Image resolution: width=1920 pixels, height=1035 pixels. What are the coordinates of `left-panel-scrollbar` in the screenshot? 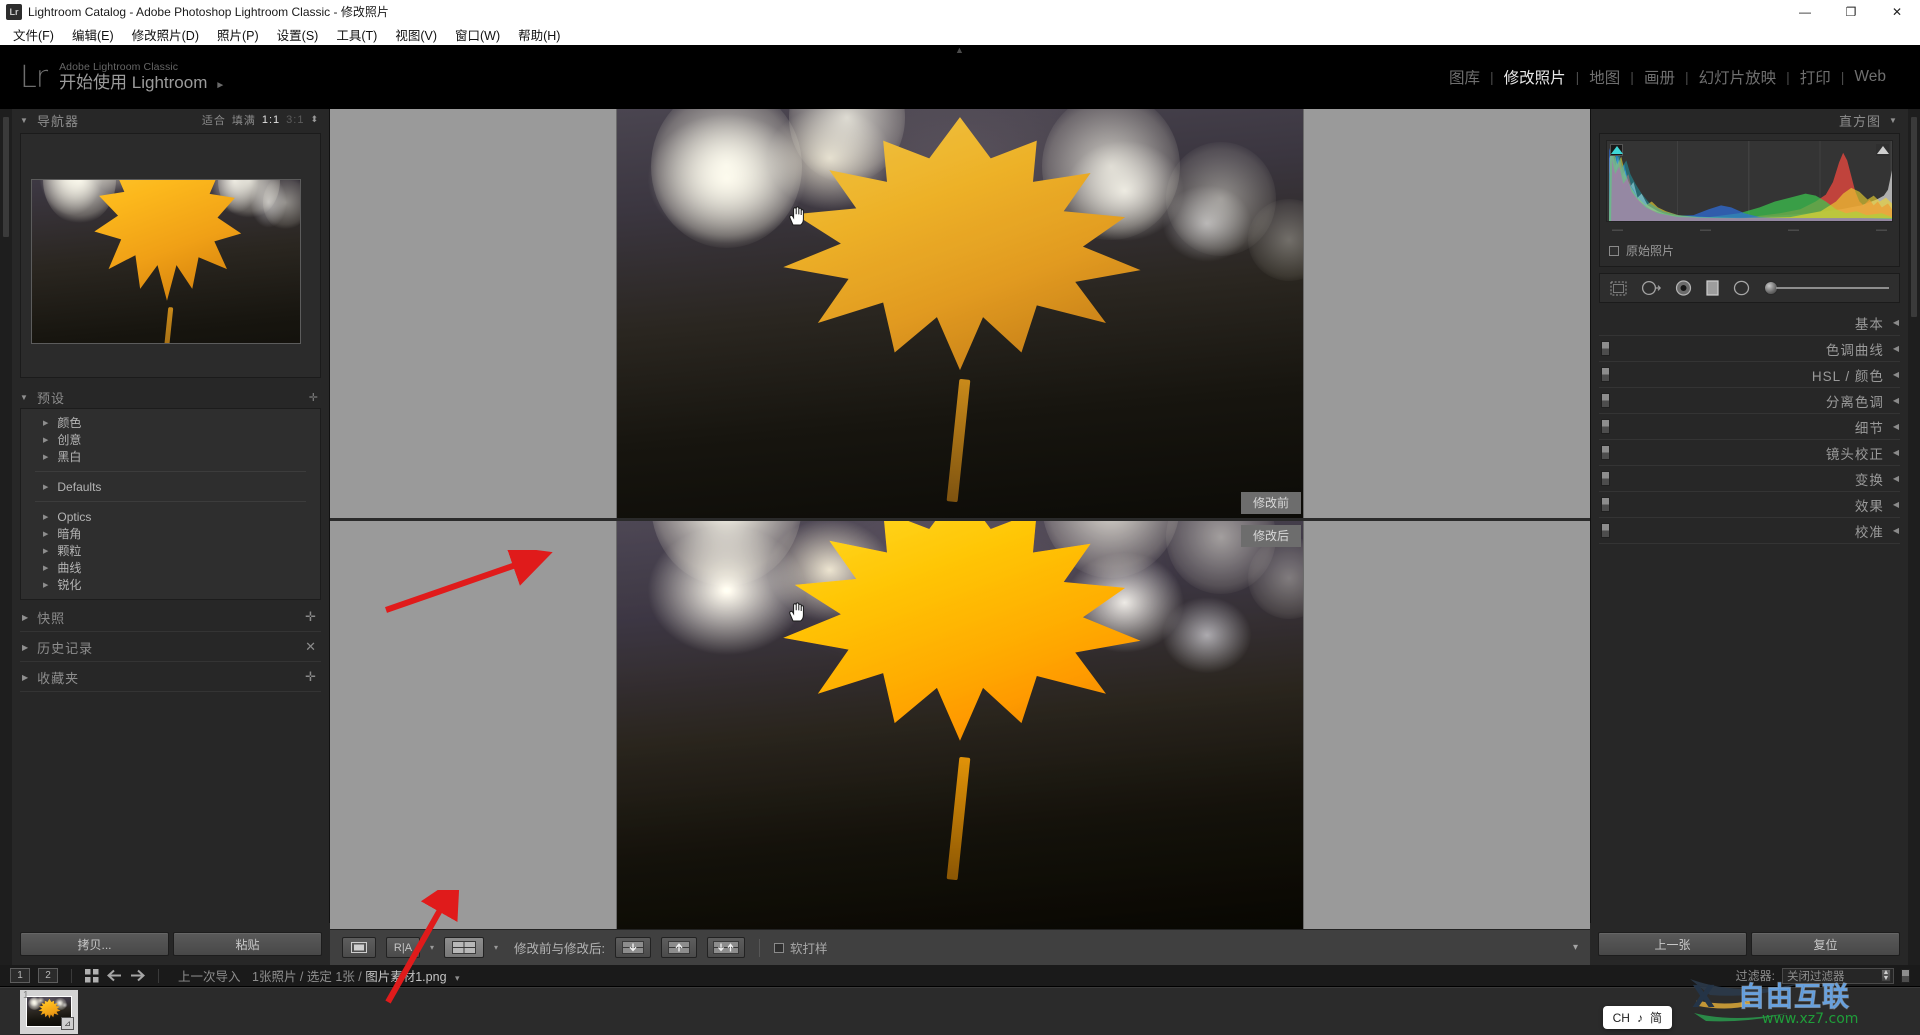 It's located at (6, 537).